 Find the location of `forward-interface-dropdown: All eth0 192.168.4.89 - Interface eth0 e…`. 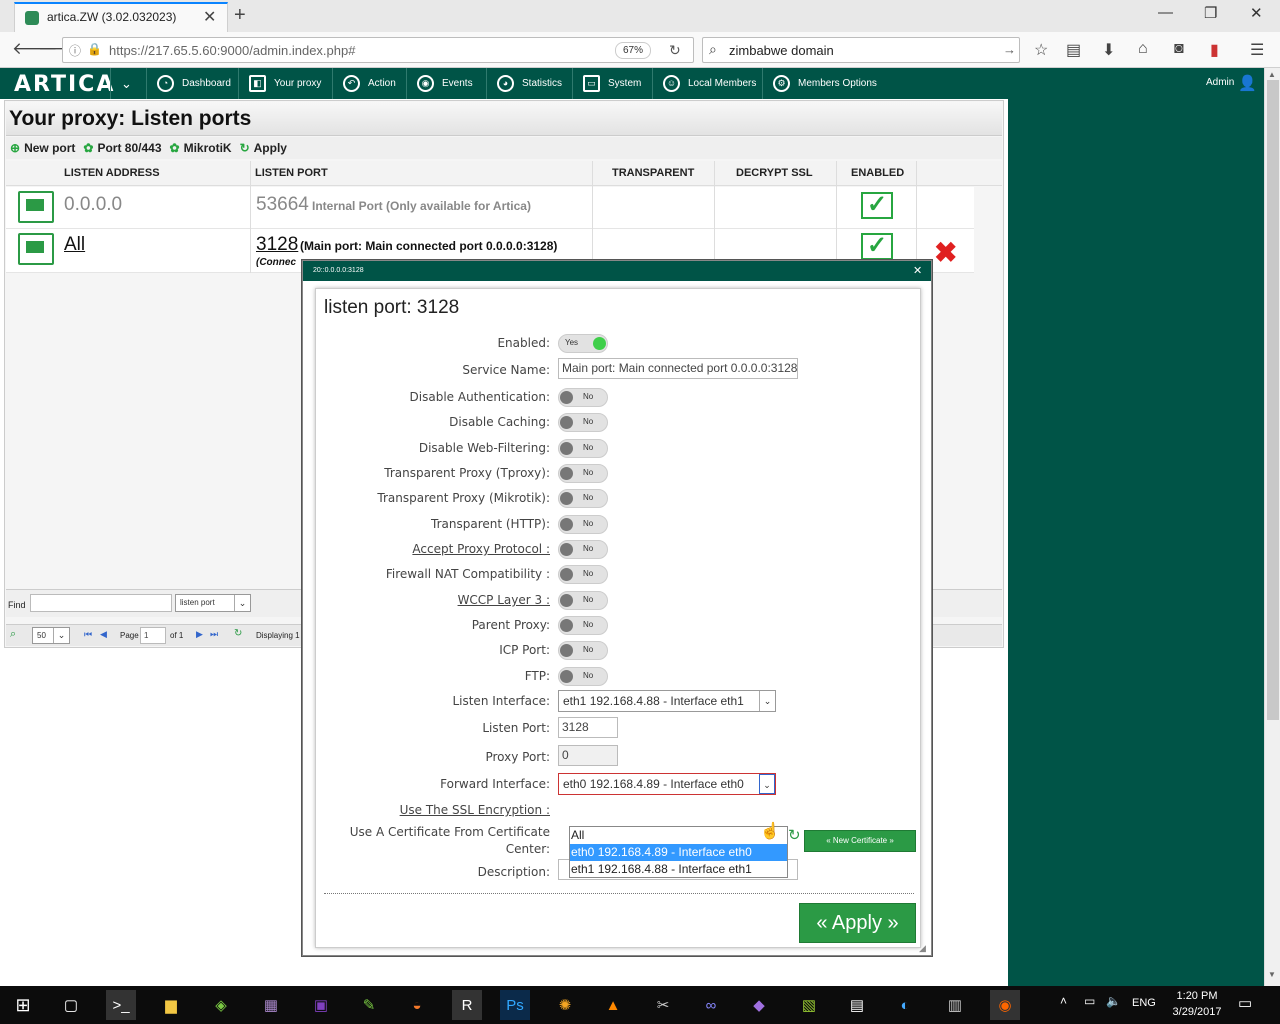

forward-interface-dropdown: All eth0 192.168.4.89 - Interface eth0 e… is located at coordinates (678, 852).